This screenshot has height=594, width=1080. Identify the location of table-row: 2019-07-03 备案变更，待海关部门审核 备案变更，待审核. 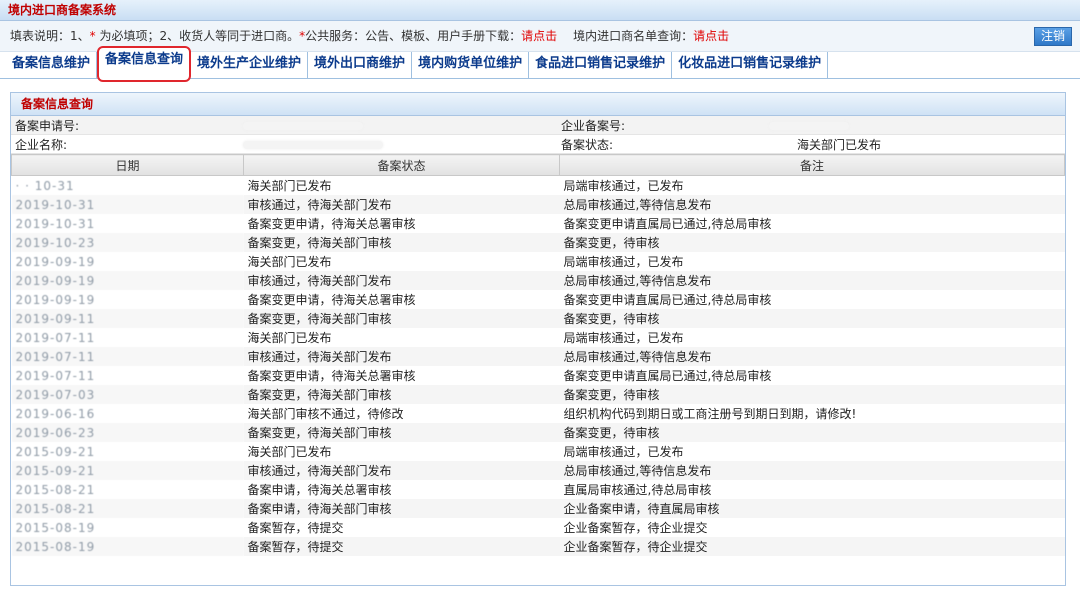
(538, 394).